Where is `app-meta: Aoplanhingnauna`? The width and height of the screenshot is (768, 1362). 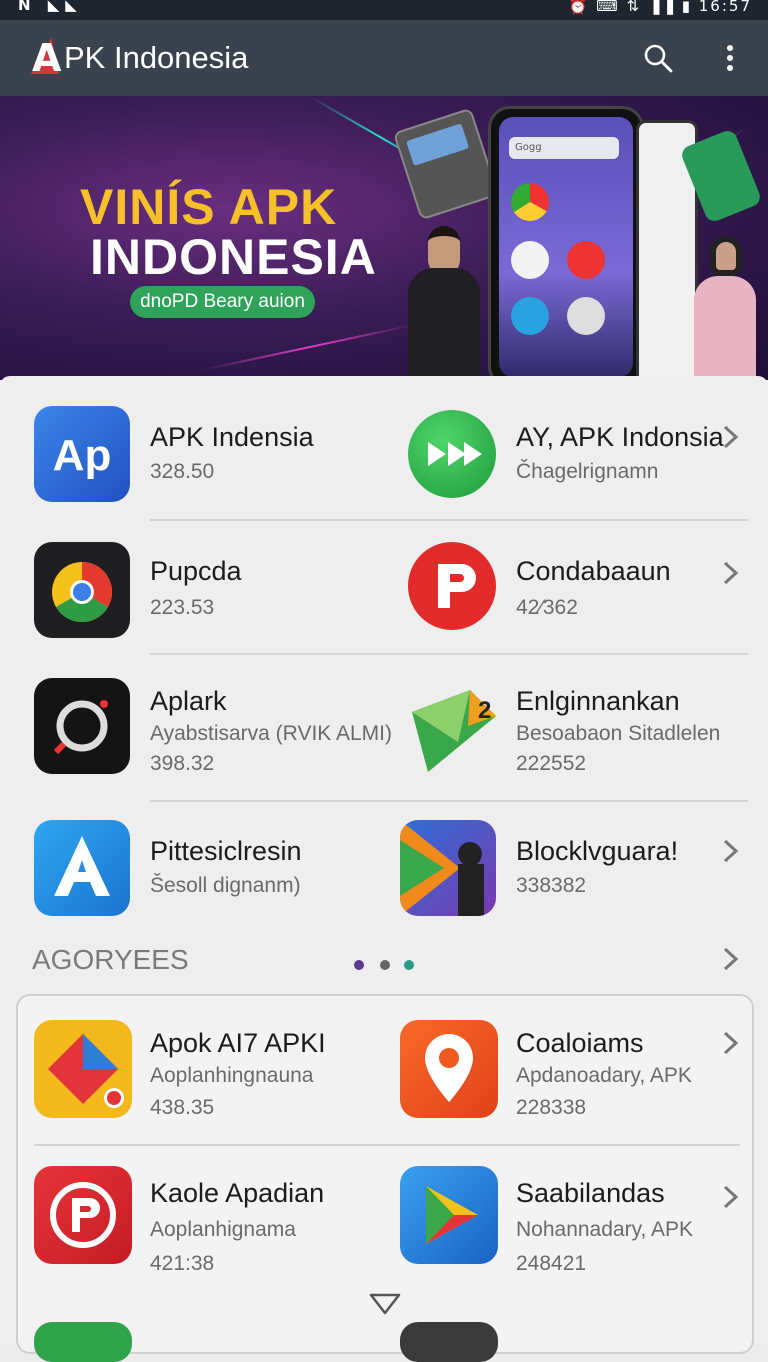 app-meta: Aoplanhingnauna is located at coordinates (232, 1075).